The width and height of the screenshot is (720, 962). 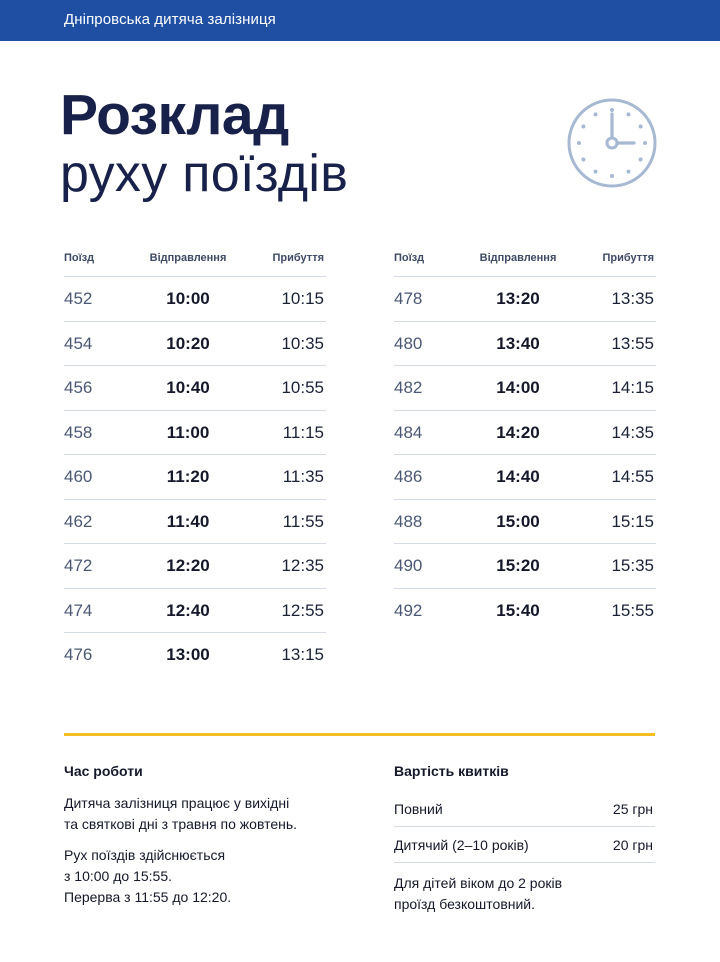 I want to click on page-title-line1: Розклад, so click(x=174, y=115).